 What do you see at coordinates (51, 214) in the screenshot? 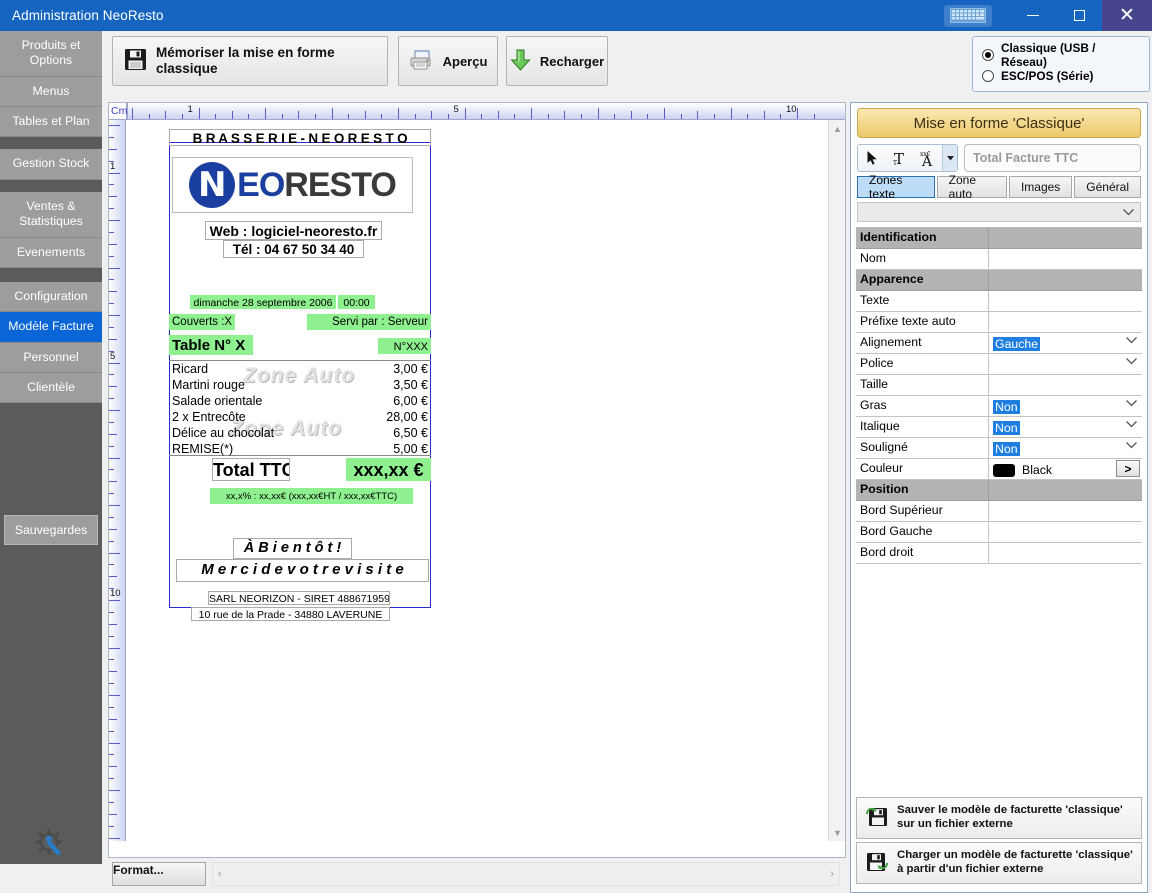
I see `sidebar-item-ventes: Ventes & Statistiques` at bounding box center [51, 214].